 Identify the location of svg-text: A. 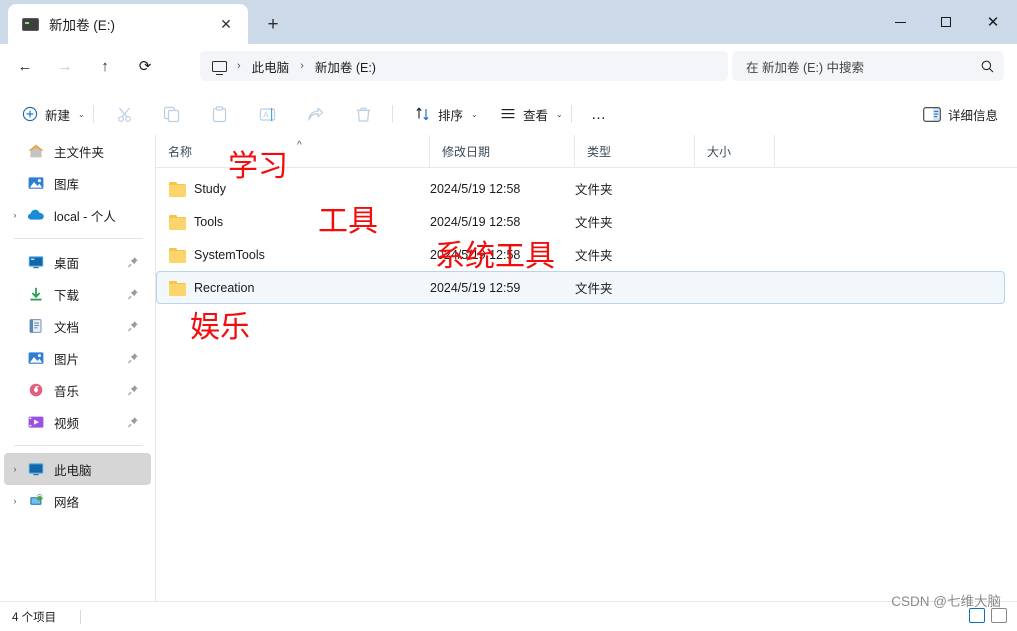
(266, 114).